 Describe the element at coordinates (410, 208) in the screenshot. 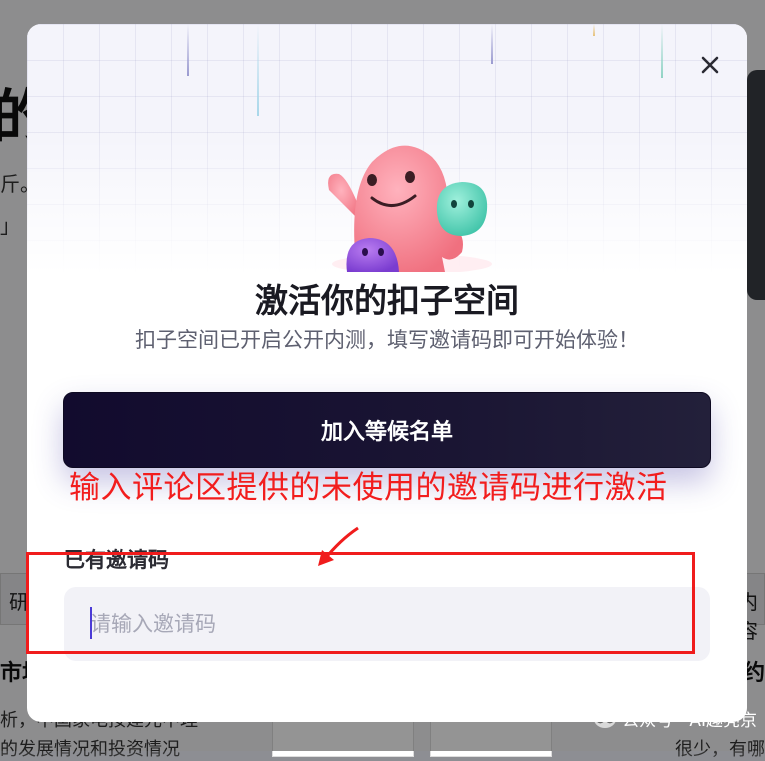

I see `mascot-illustration` at that location.